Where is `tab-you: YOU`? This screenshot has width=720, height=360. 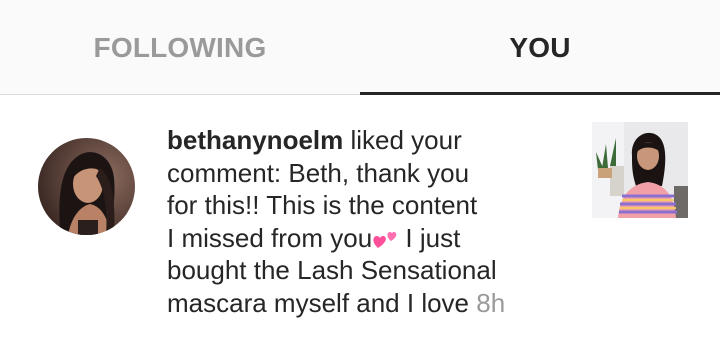
tab-you: YOU is located at coordinates (540, 47).